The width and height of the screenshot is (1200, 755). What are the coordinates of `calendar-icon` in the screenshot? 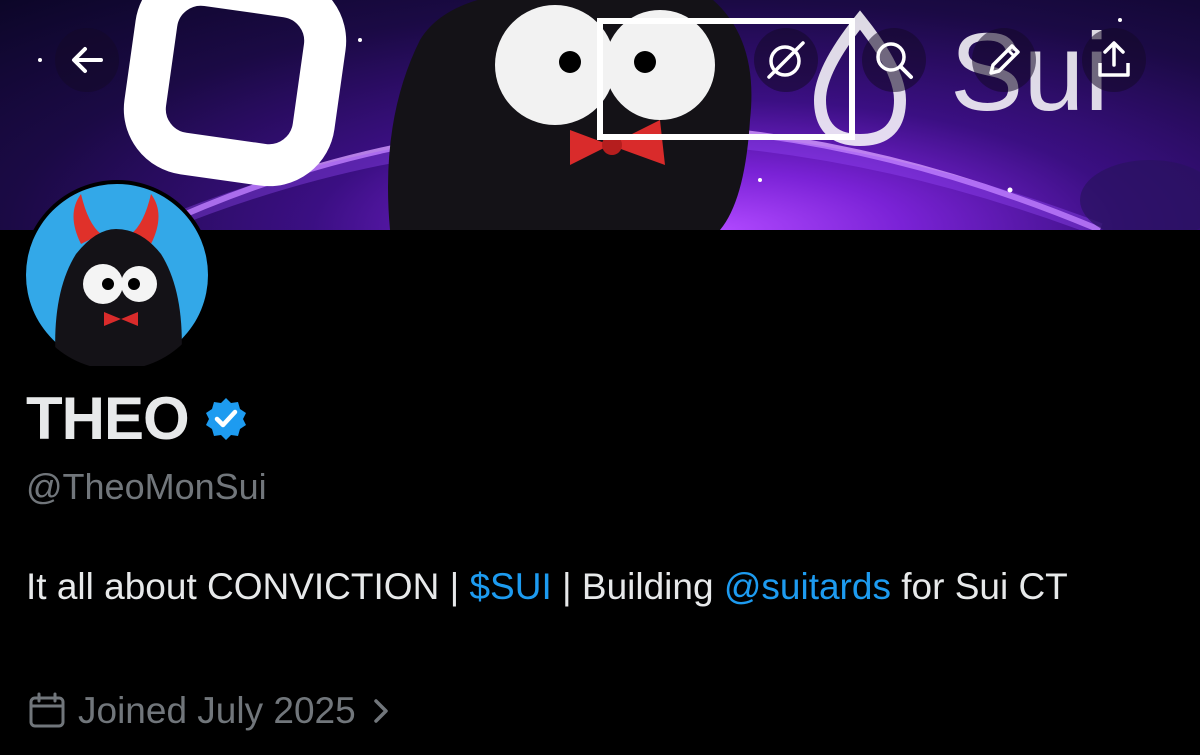 It's located at (47, 710).